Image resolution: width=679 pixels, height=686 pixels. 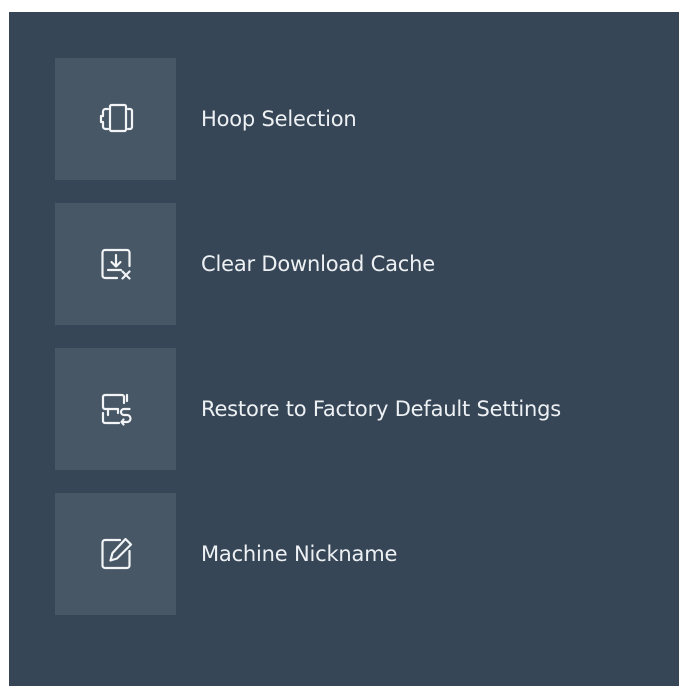 I want to click on menu-item-machine-nickname: Machine Nickname, so click(x=226, y=554).